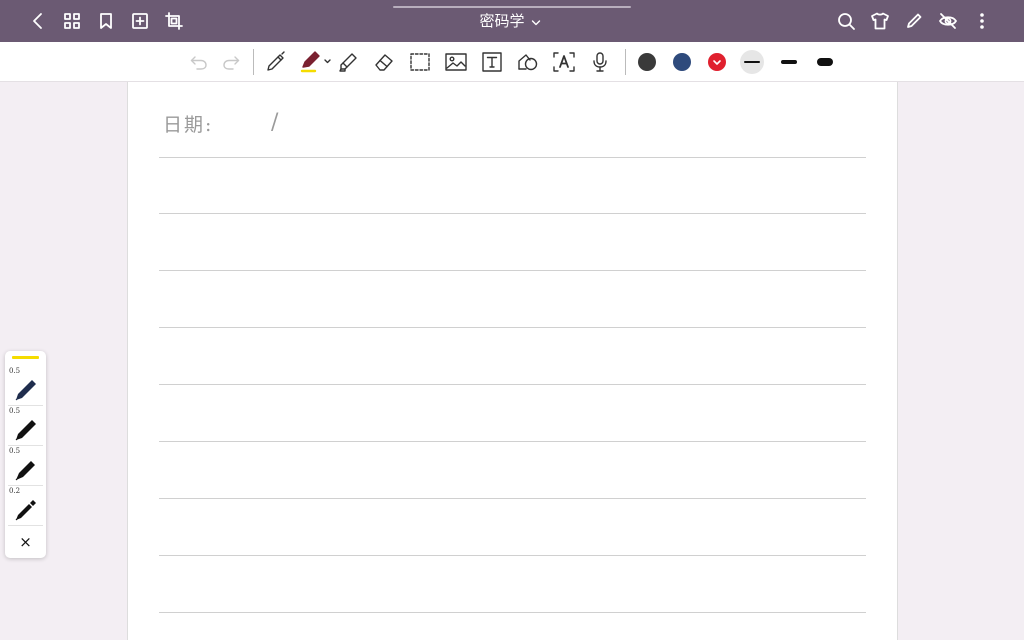 The image size is (1024, 640). Describe the element at coordinates (25, 542) in the screenshot. I see `close-palette-button: ×` at that location.